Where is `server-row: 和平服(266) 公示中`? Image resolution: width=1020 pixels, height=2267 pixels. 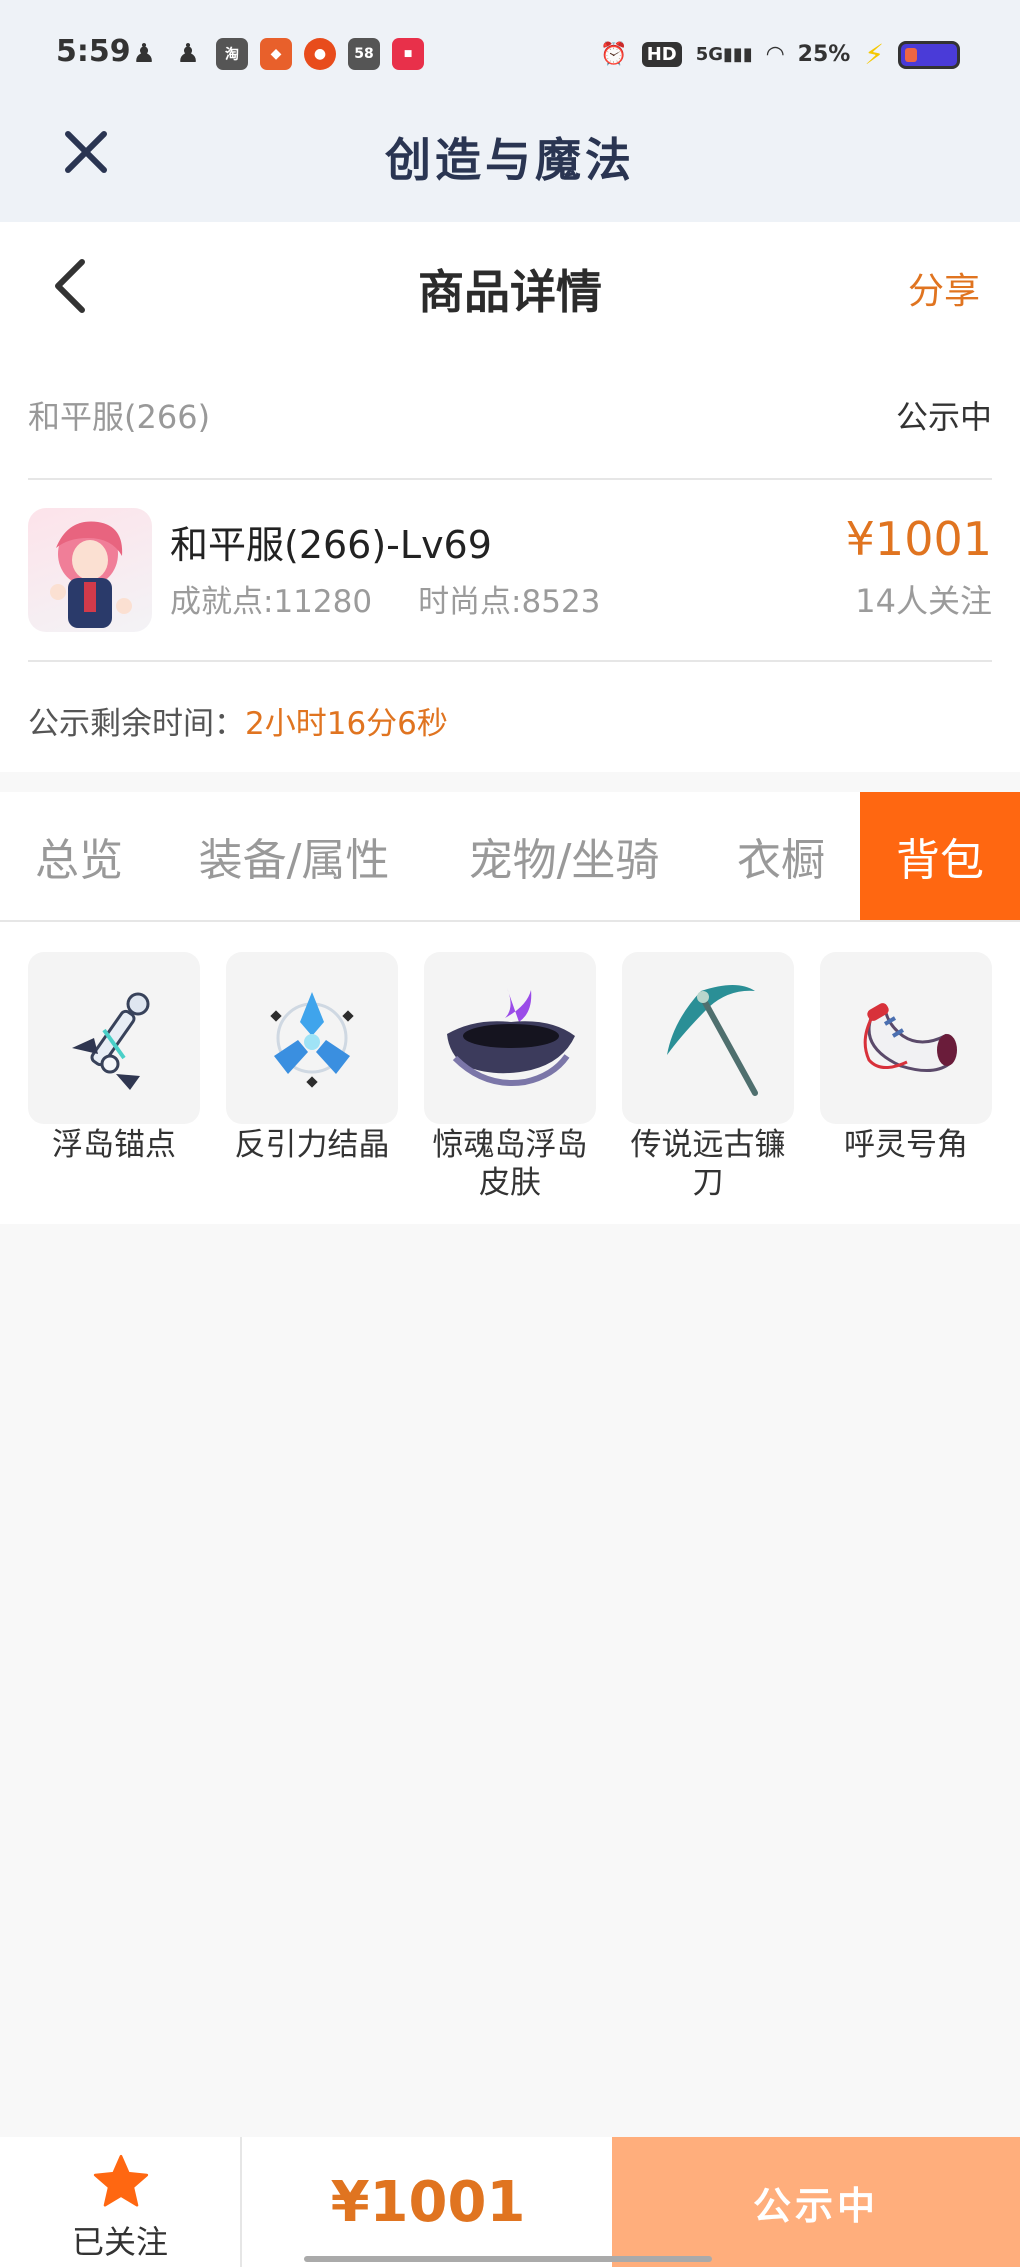 server-row: 和平服(266) 公示中 is located at coordinates (510, 416).